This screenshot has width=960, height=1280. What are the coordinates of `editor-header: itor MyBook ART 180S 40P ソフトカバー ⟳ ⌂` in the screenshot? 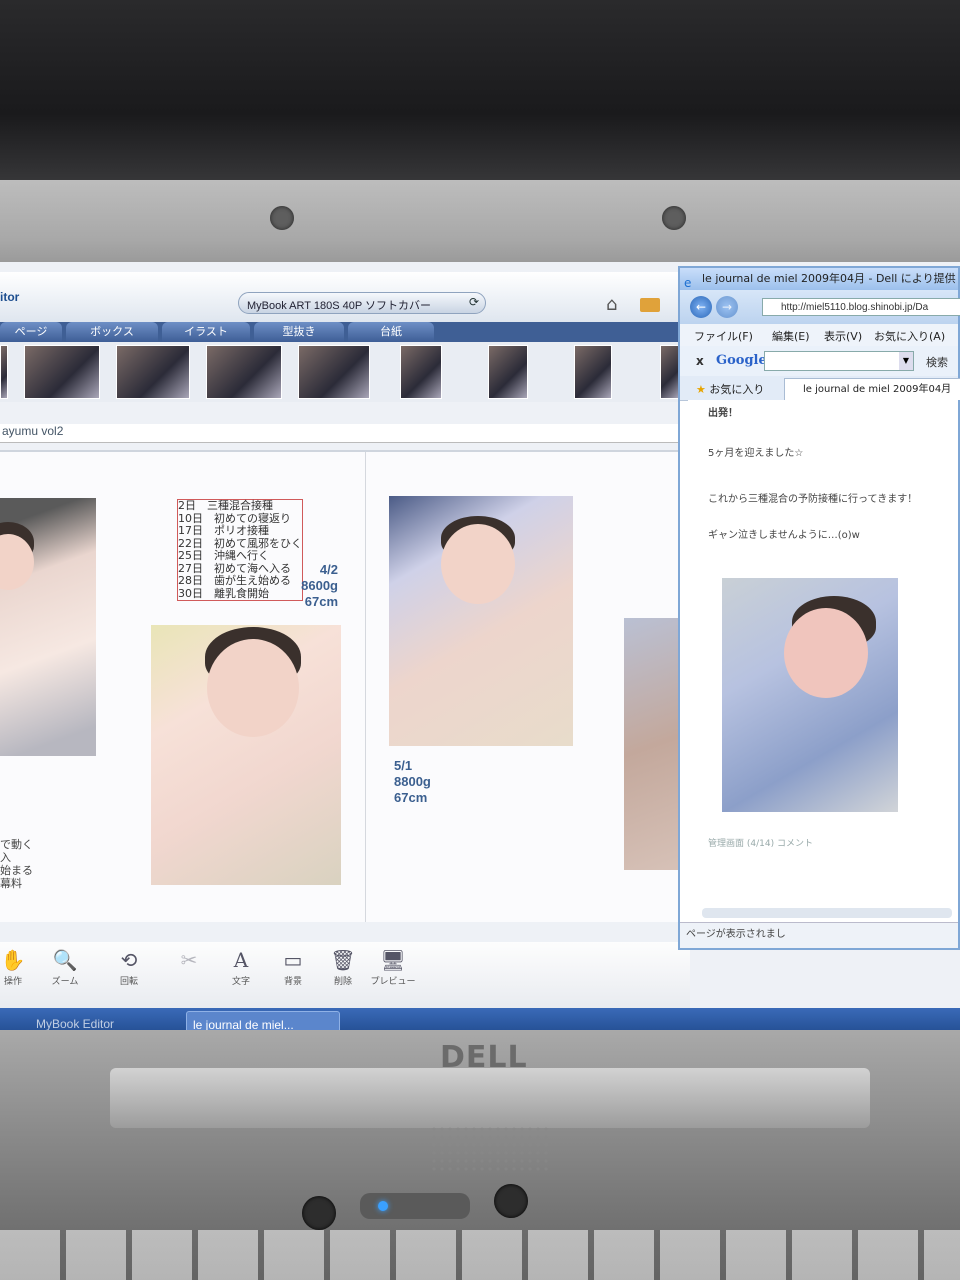 It's located at (340, 297).